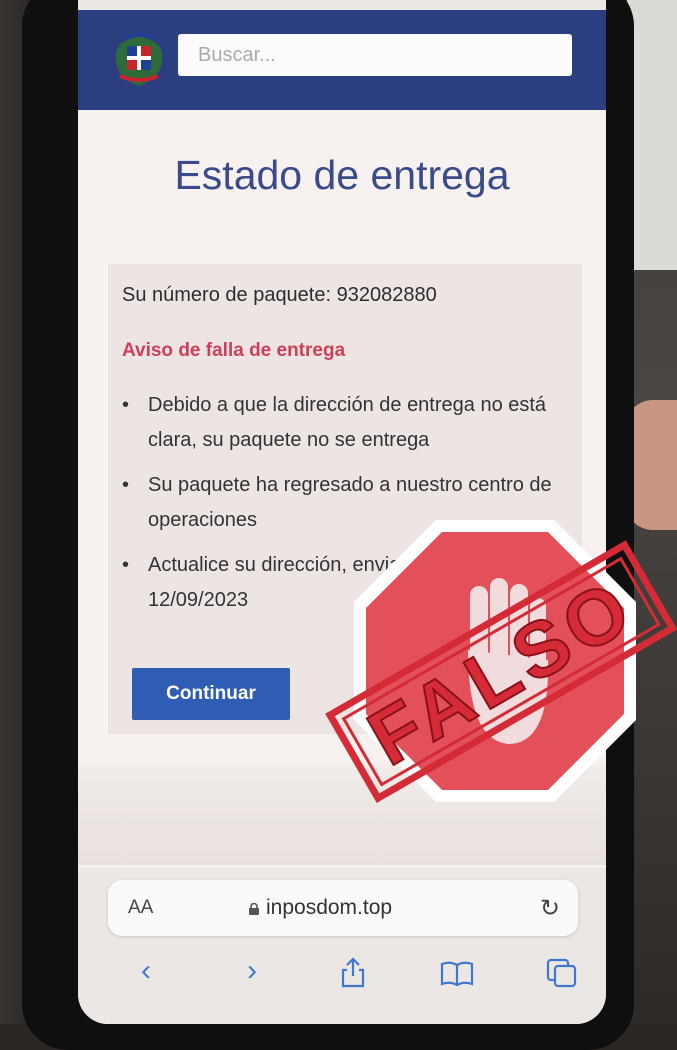 The image size is (677, 1050). Describe the element at coordinates (279, 295) in the screenshot. I see `package-number: Su número de paquete: 932082880` at that location.